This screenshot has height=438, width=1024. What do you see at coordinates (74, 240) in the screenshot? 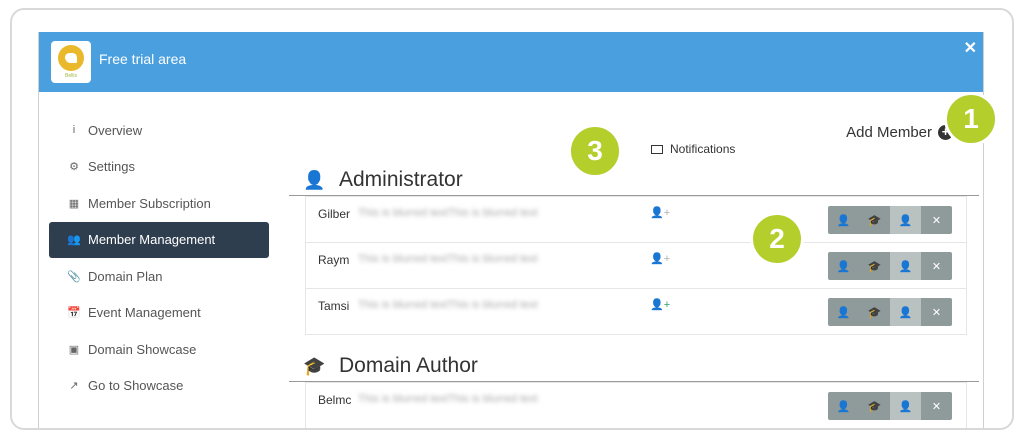
I see `users-icon: 👥` at bounding box center [74, 240].